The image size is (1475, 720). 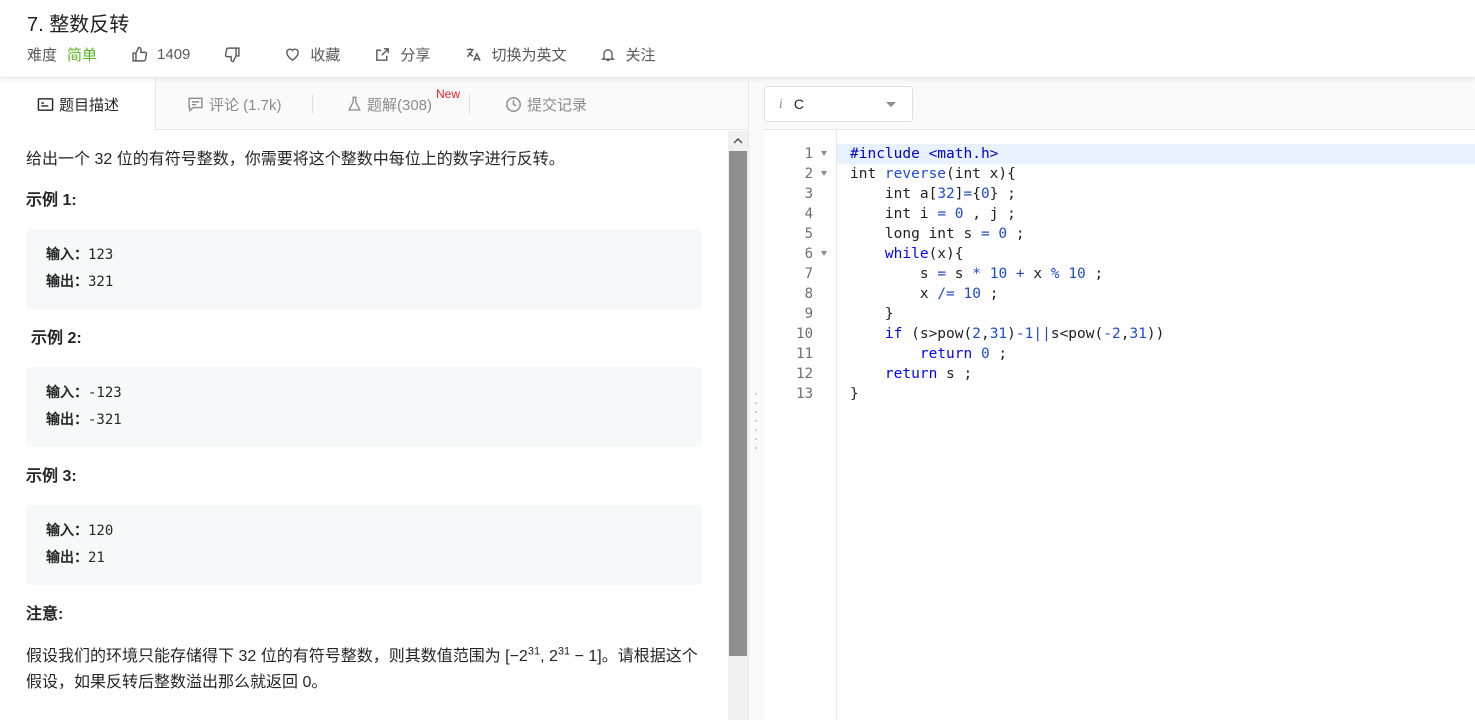 I want to click on note-title: 注意:, so click(x=45, y=614).